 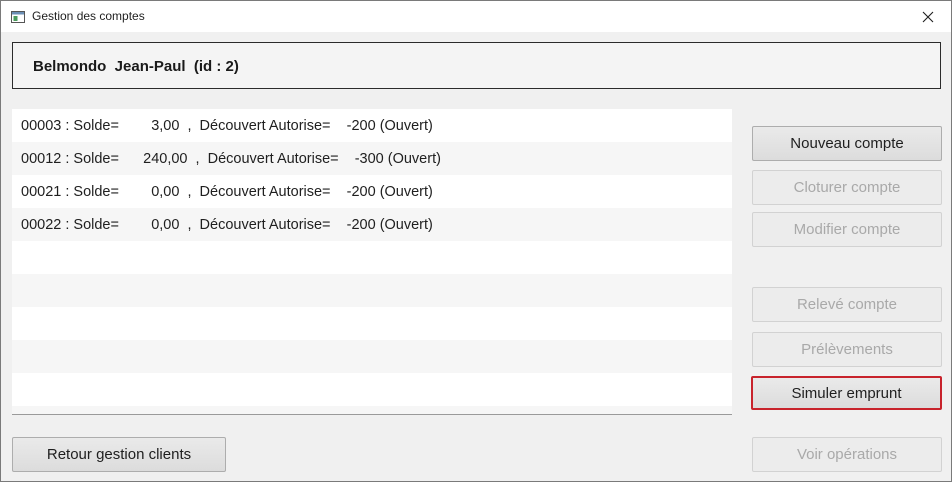 I want to click on view-operations-button: Voir opérations, so click(x=847, y=454).